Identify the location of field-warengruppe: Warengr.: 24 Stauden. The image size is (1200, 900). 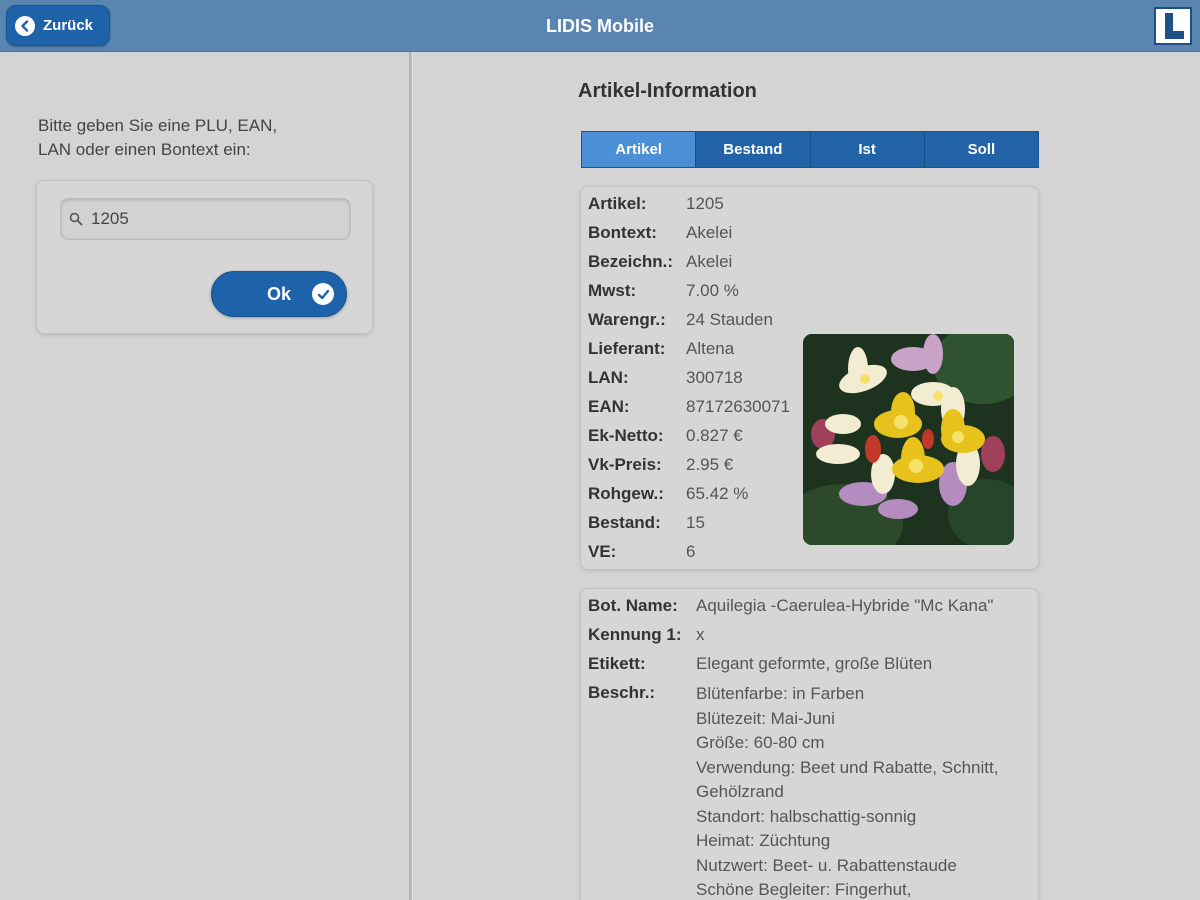
(680, 319).